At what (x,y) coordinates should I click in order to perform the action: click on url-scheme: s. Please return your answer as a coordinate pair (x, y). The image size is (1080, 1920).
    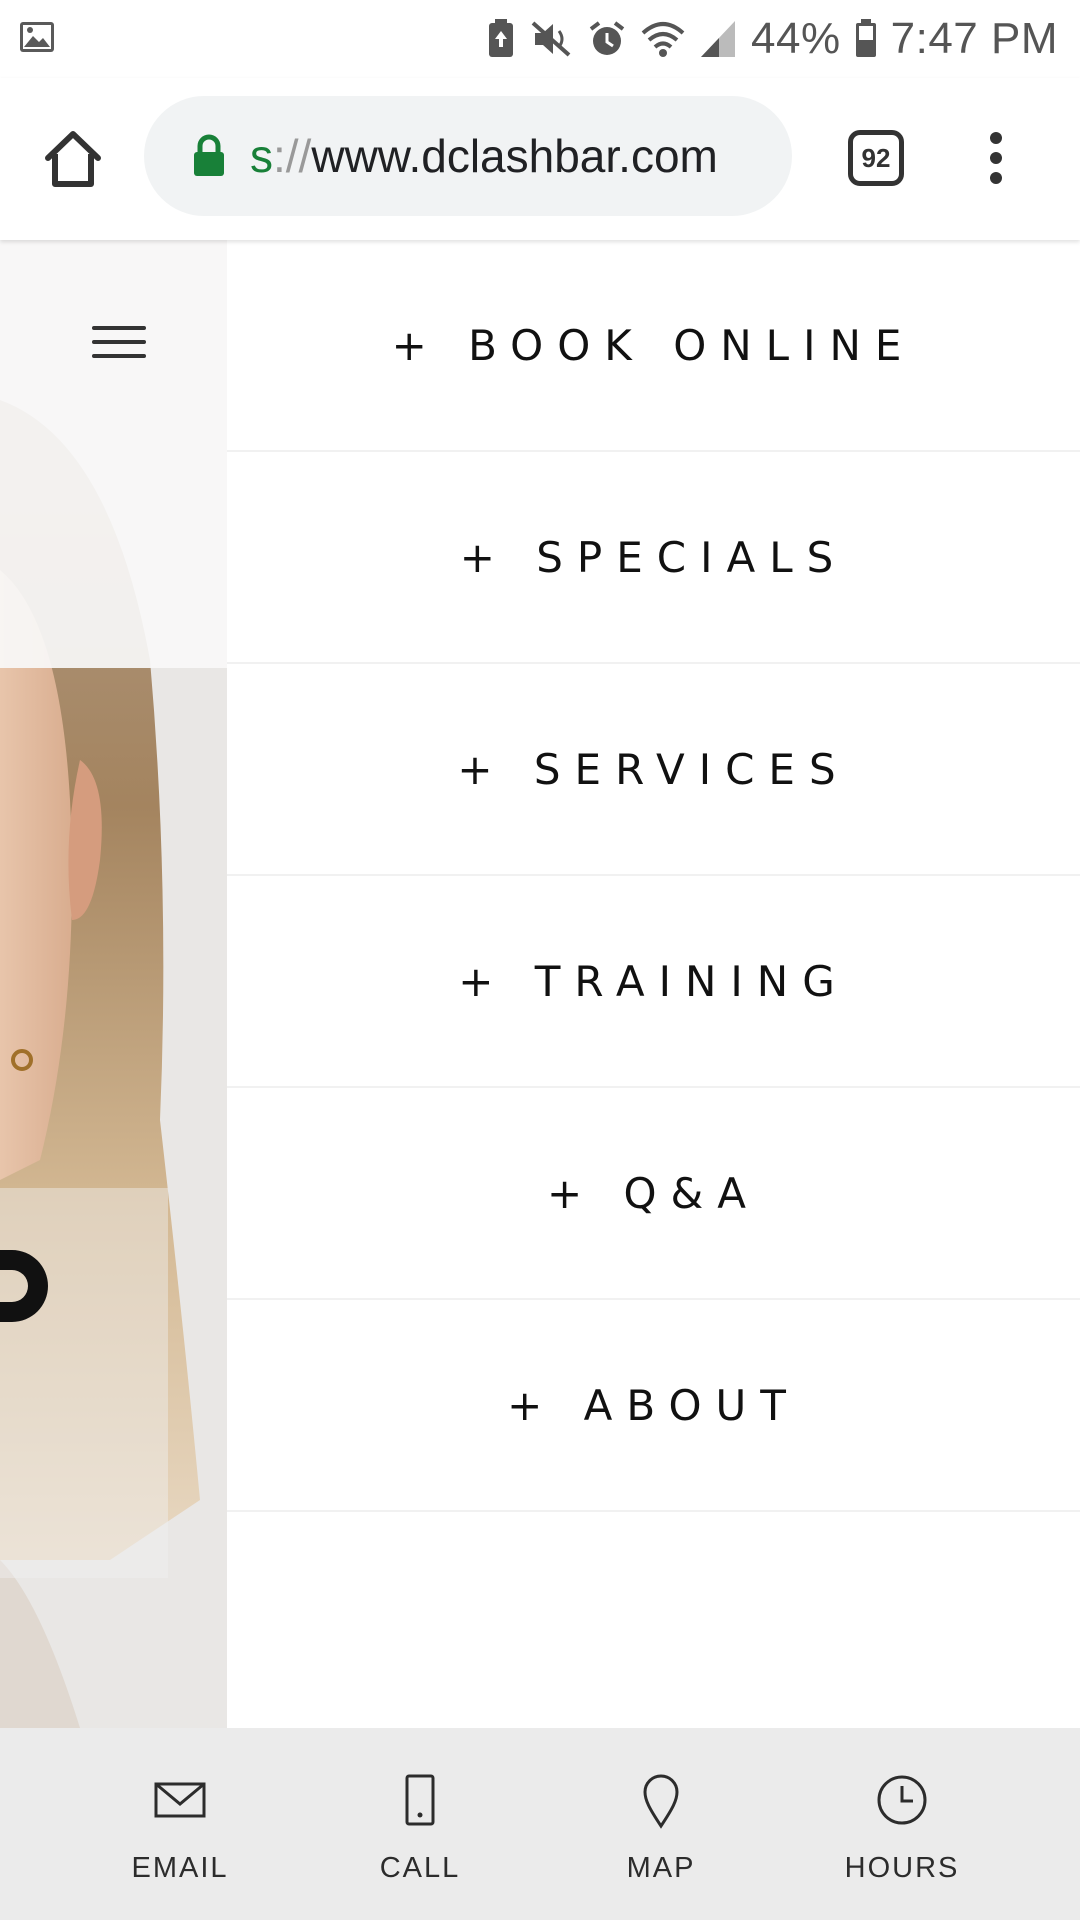
    Looking at the image, I should click on (261, 156).